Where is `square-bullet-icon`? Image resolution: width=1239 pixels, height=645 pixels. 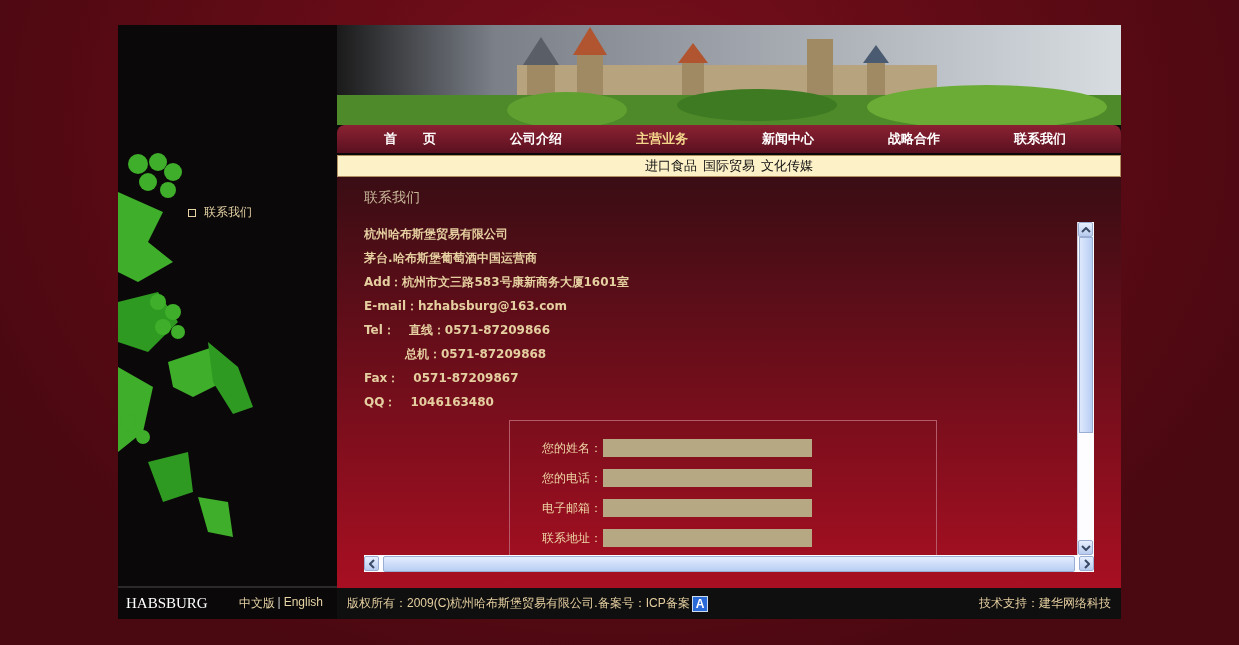
square-bullet-icon is located at coordinates (192, 212).